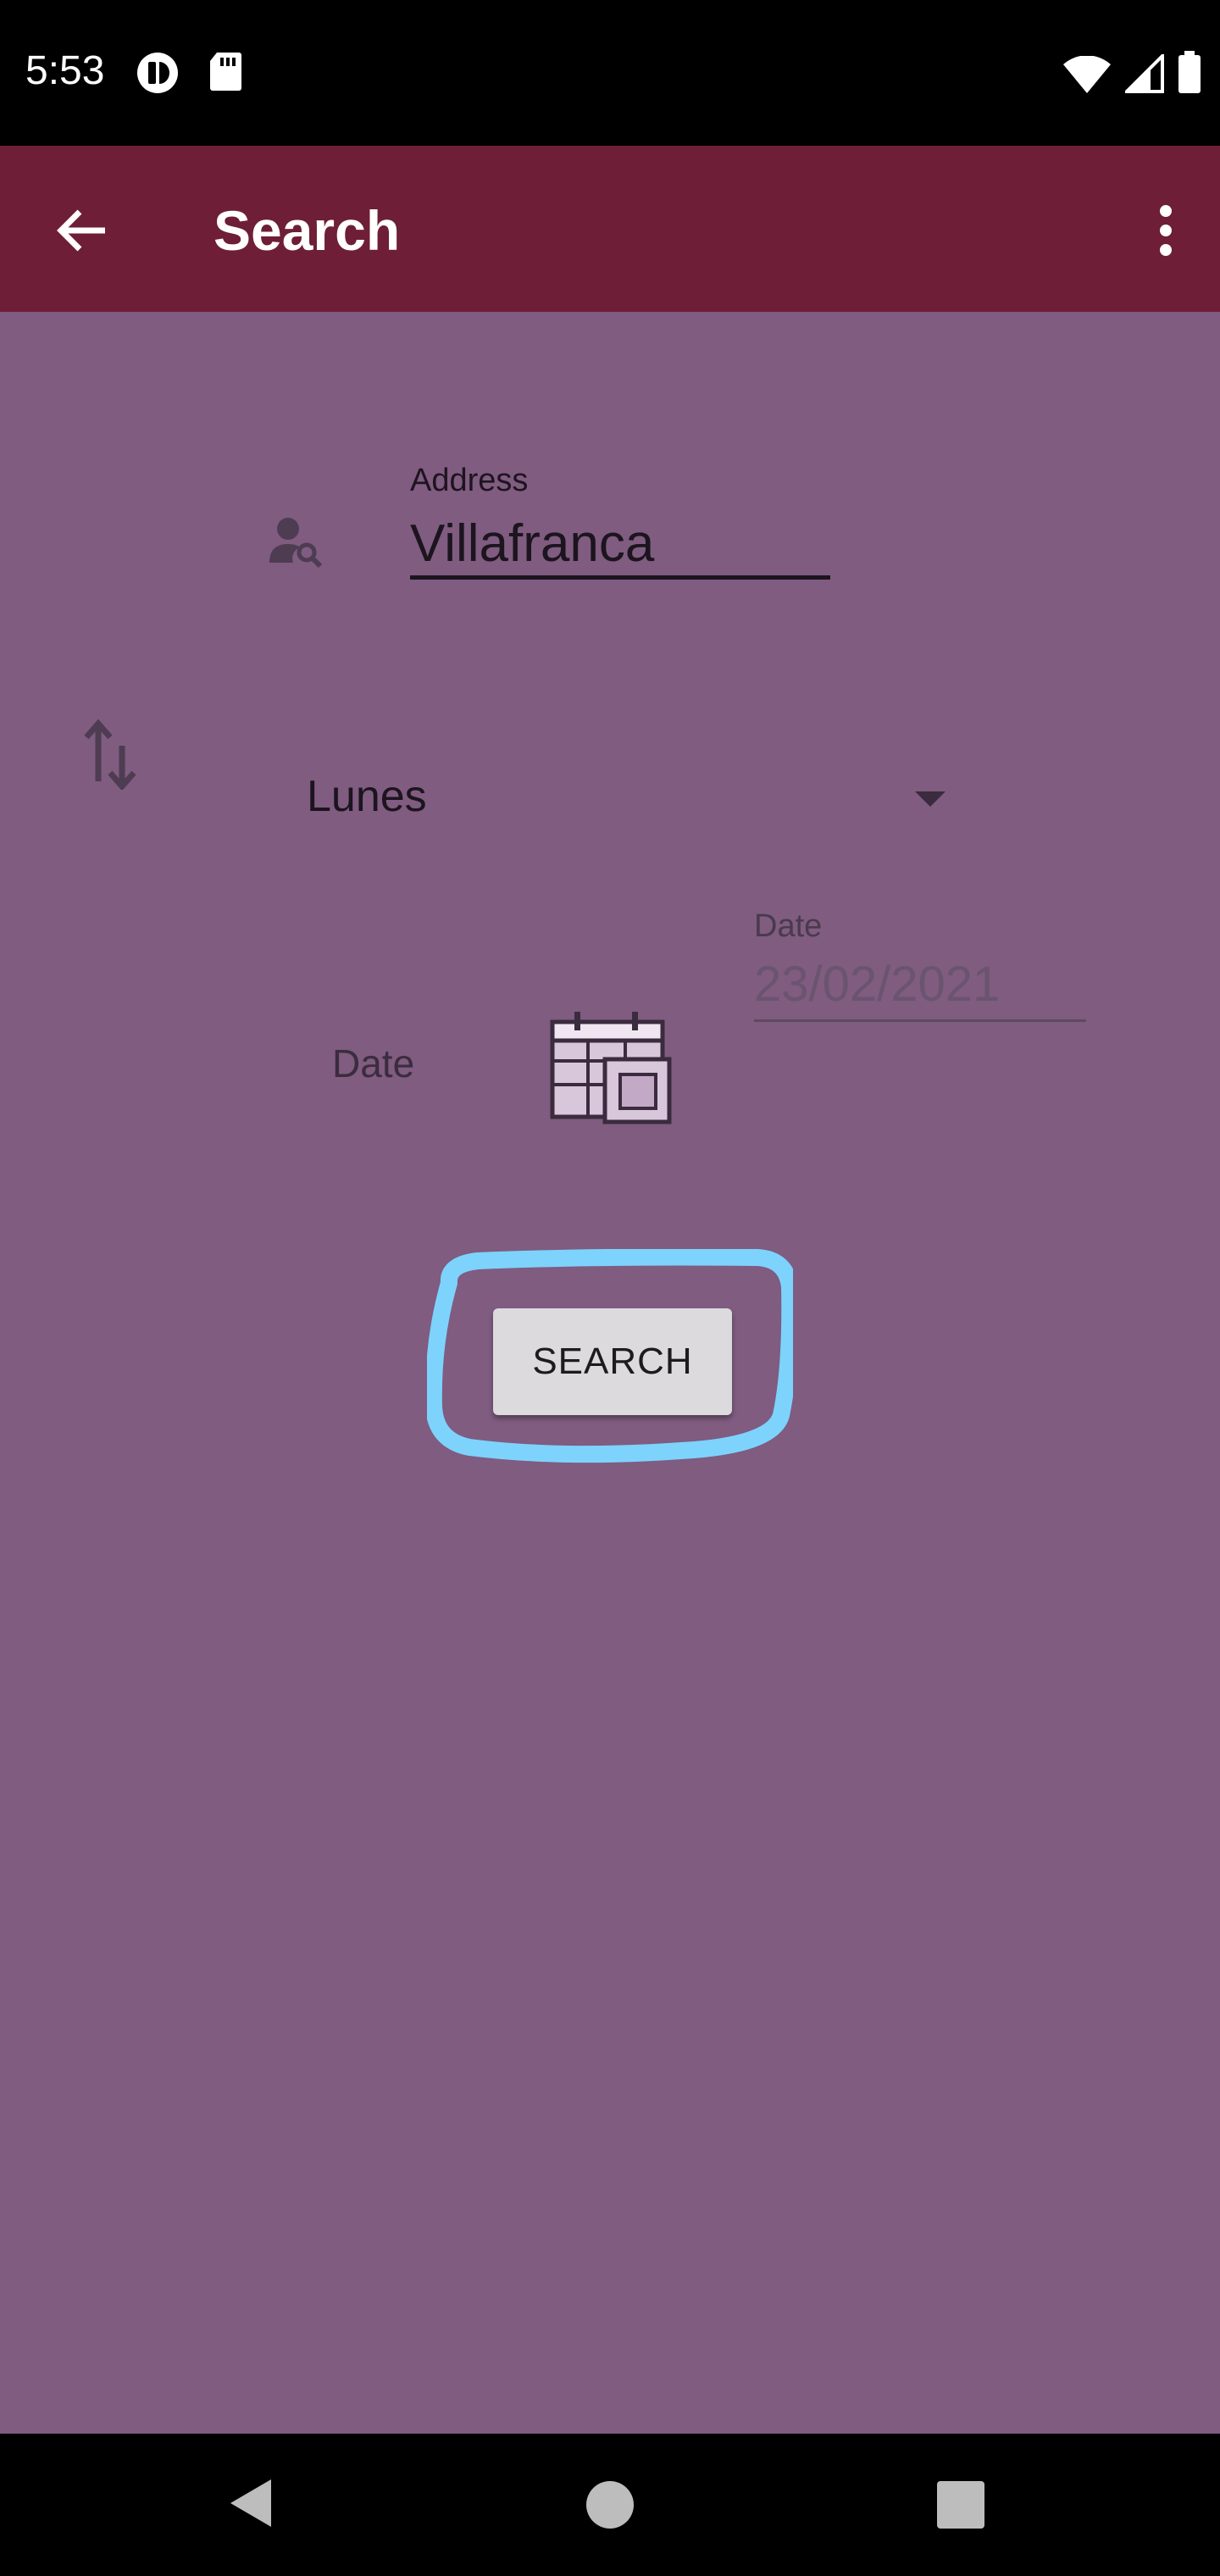  I want to click on search-button-area: SEARCH, so click(610, 1356).